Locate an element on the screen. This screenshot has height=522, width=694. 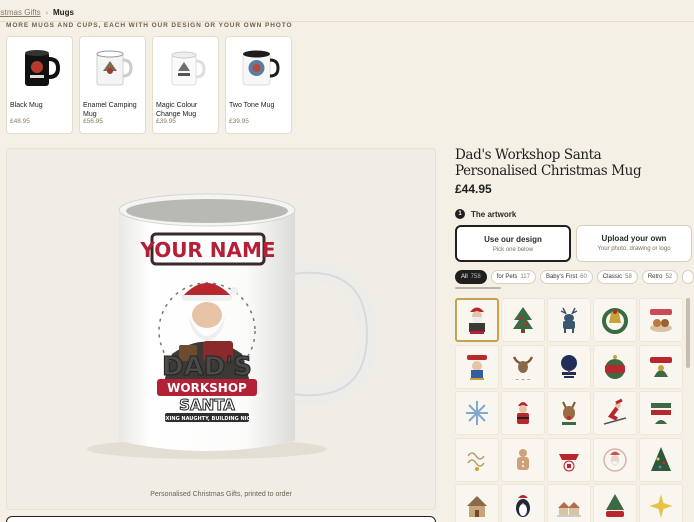
design-reindeer-christmas is located at coordinates (569, 413).